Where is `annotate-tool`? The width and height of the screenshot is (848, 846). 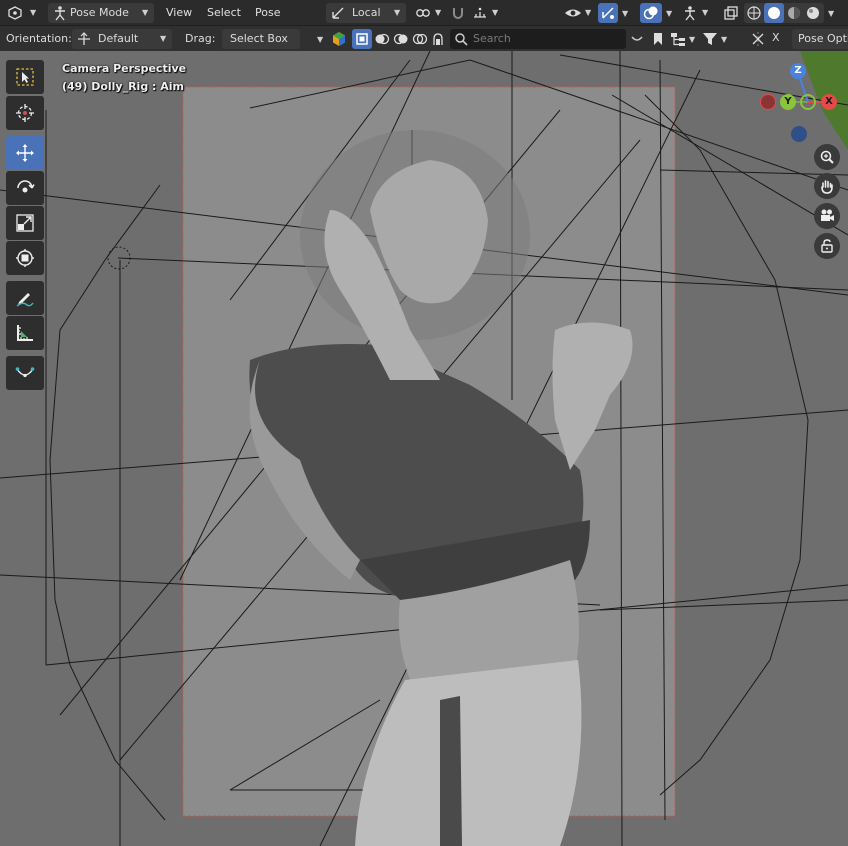 annotate-tool is located at coordinates (25, 298).